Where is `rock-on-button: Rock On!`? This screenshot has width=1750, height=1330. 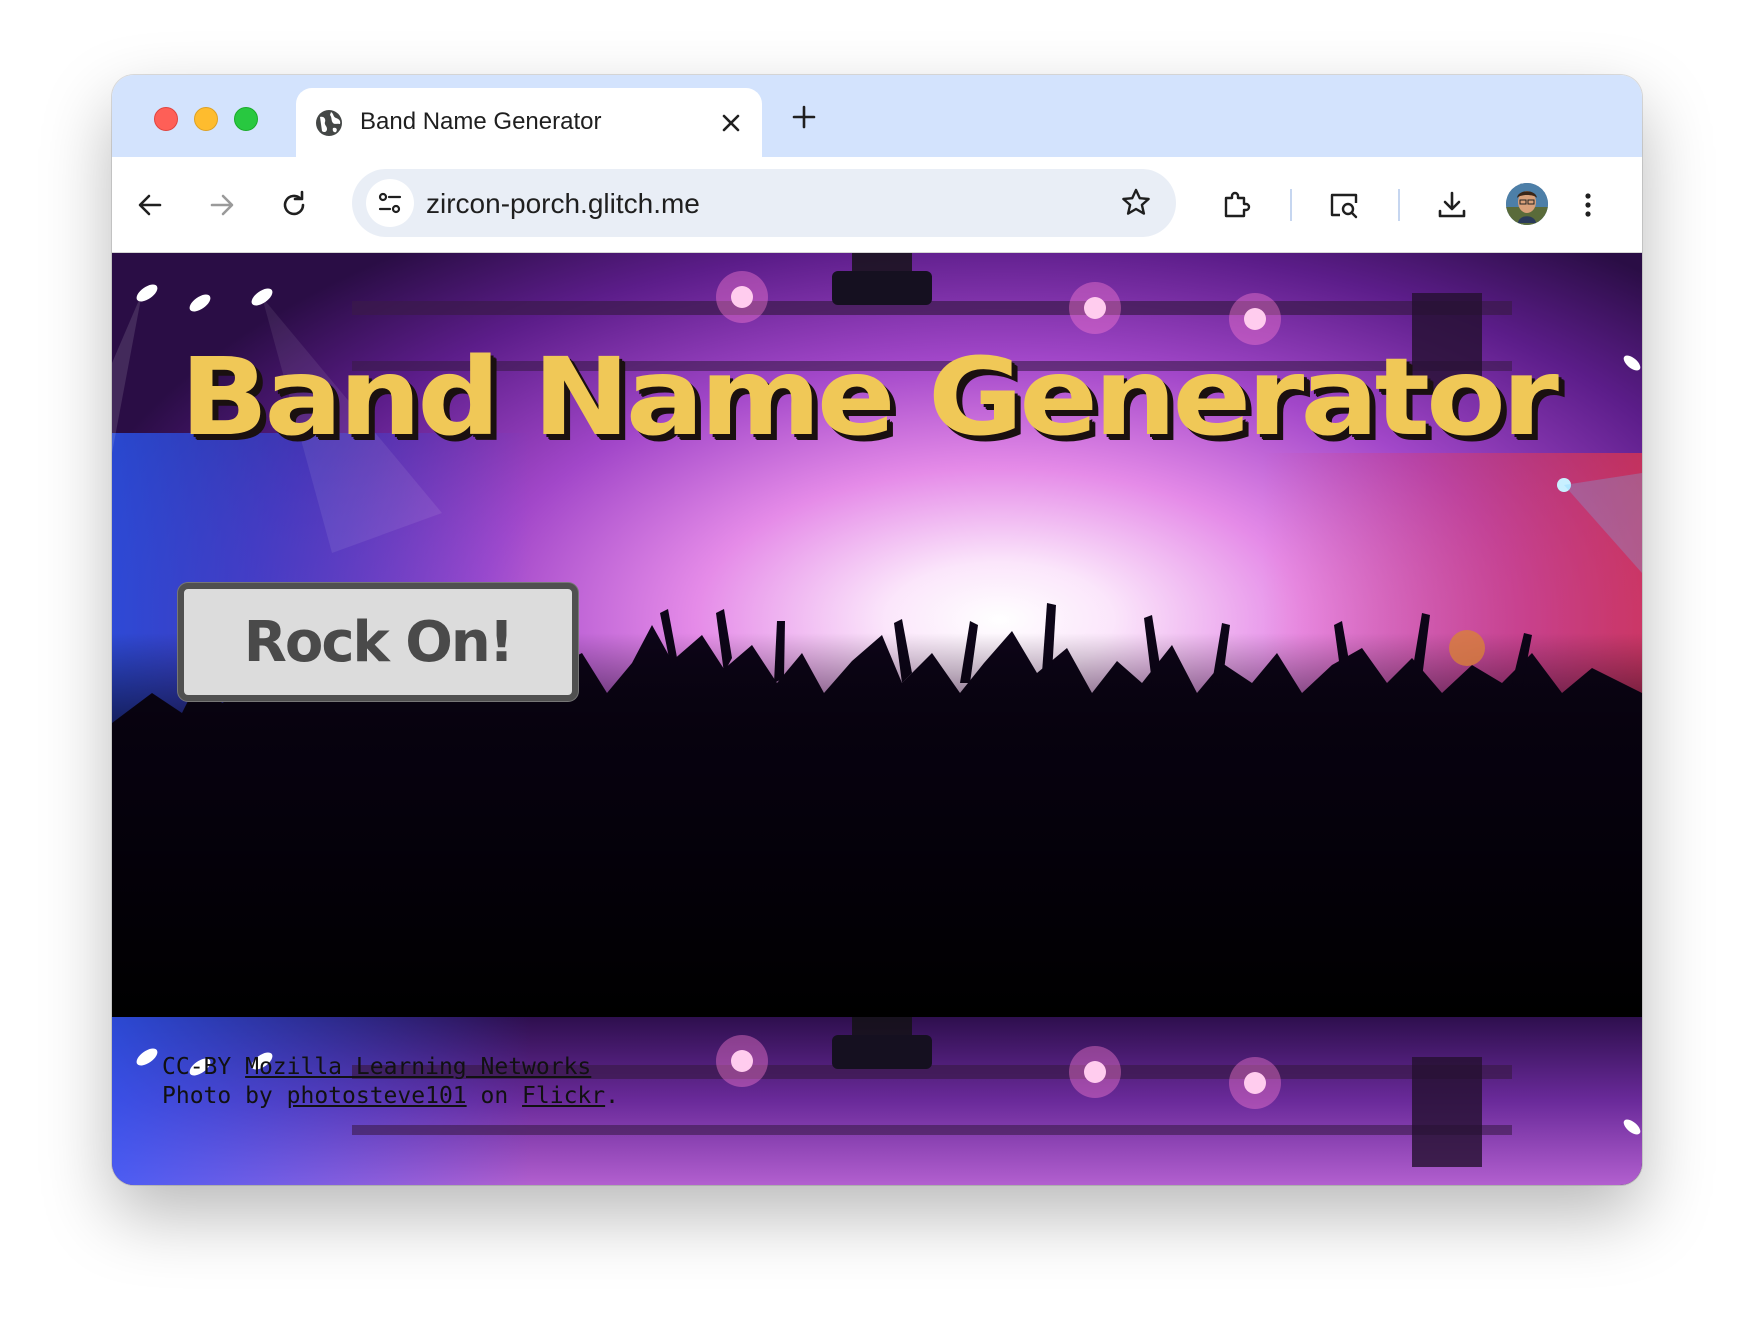 rock-on-button: Rock On! is located at coordinates (378, 642).